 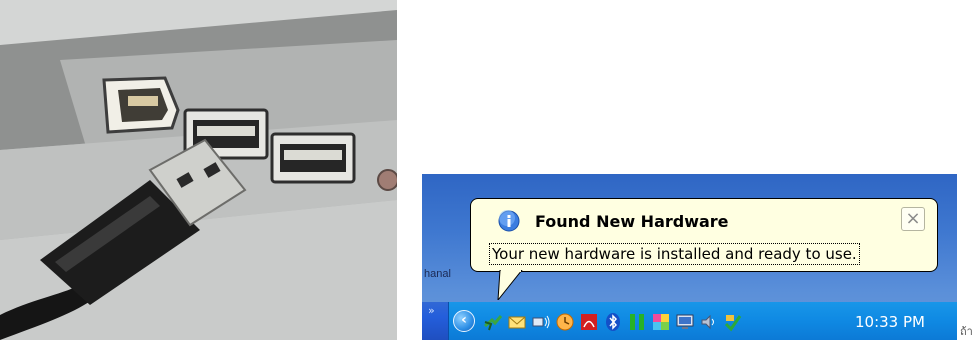 What do you see at coordinates (464, 321) in the screenshot?
I see `tray-expand-button: ‹` at bounding box center [464, 321].